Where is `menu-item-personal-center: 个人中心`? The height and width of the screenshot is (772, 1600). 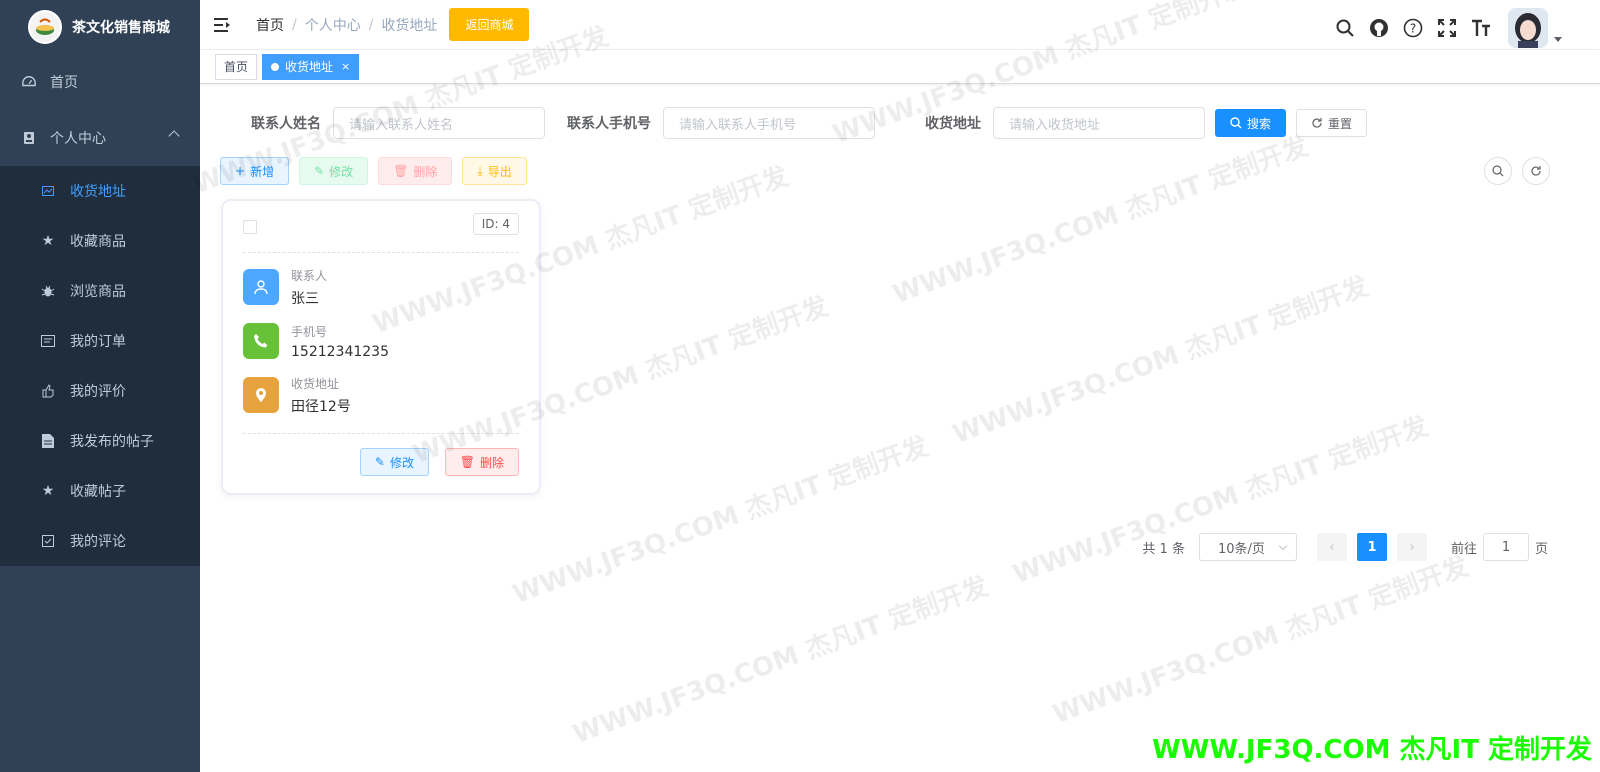 menu-item-personal-center: 个人中心 is located at coordinates (100, 138).